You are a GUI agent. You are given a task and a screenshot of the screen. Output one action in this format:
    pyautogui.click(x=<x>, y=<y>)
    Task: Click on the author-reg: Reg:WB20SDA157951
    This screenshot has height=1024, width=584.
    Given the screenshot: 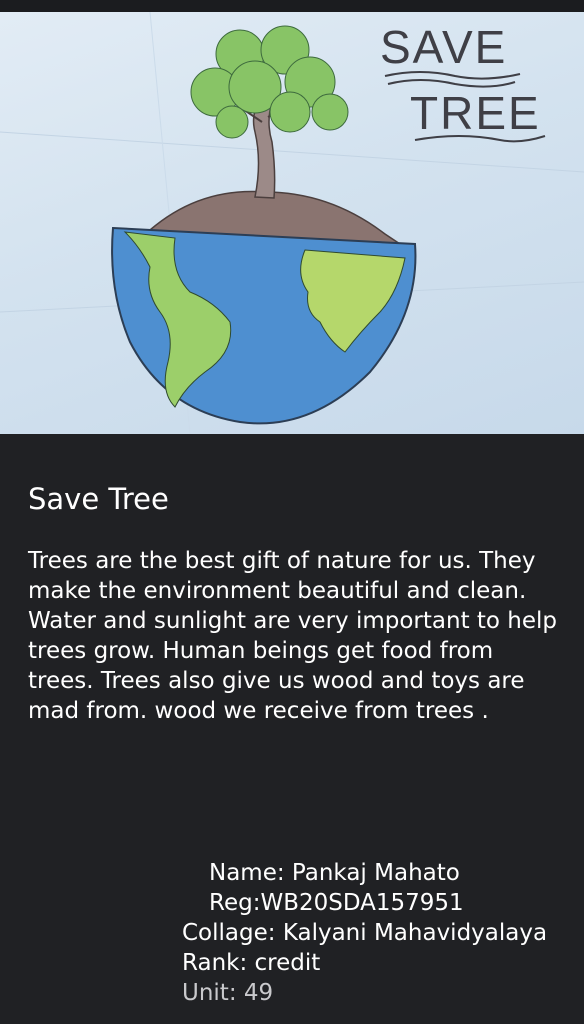 What is the action you would take?
    pyautogui.click(x=336, y=903)
    